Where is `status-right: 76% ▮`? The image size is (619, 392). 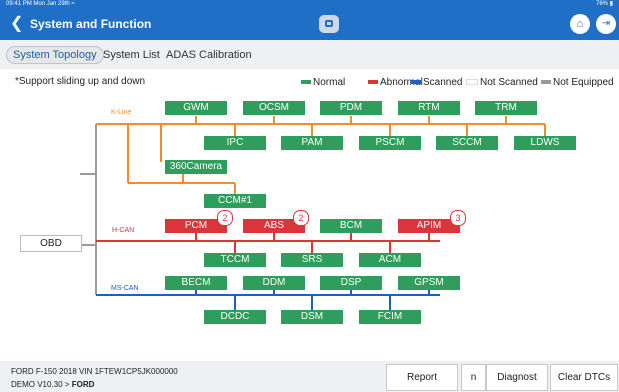 status-right: 76% ▮ is located at coordinates (604, 4).